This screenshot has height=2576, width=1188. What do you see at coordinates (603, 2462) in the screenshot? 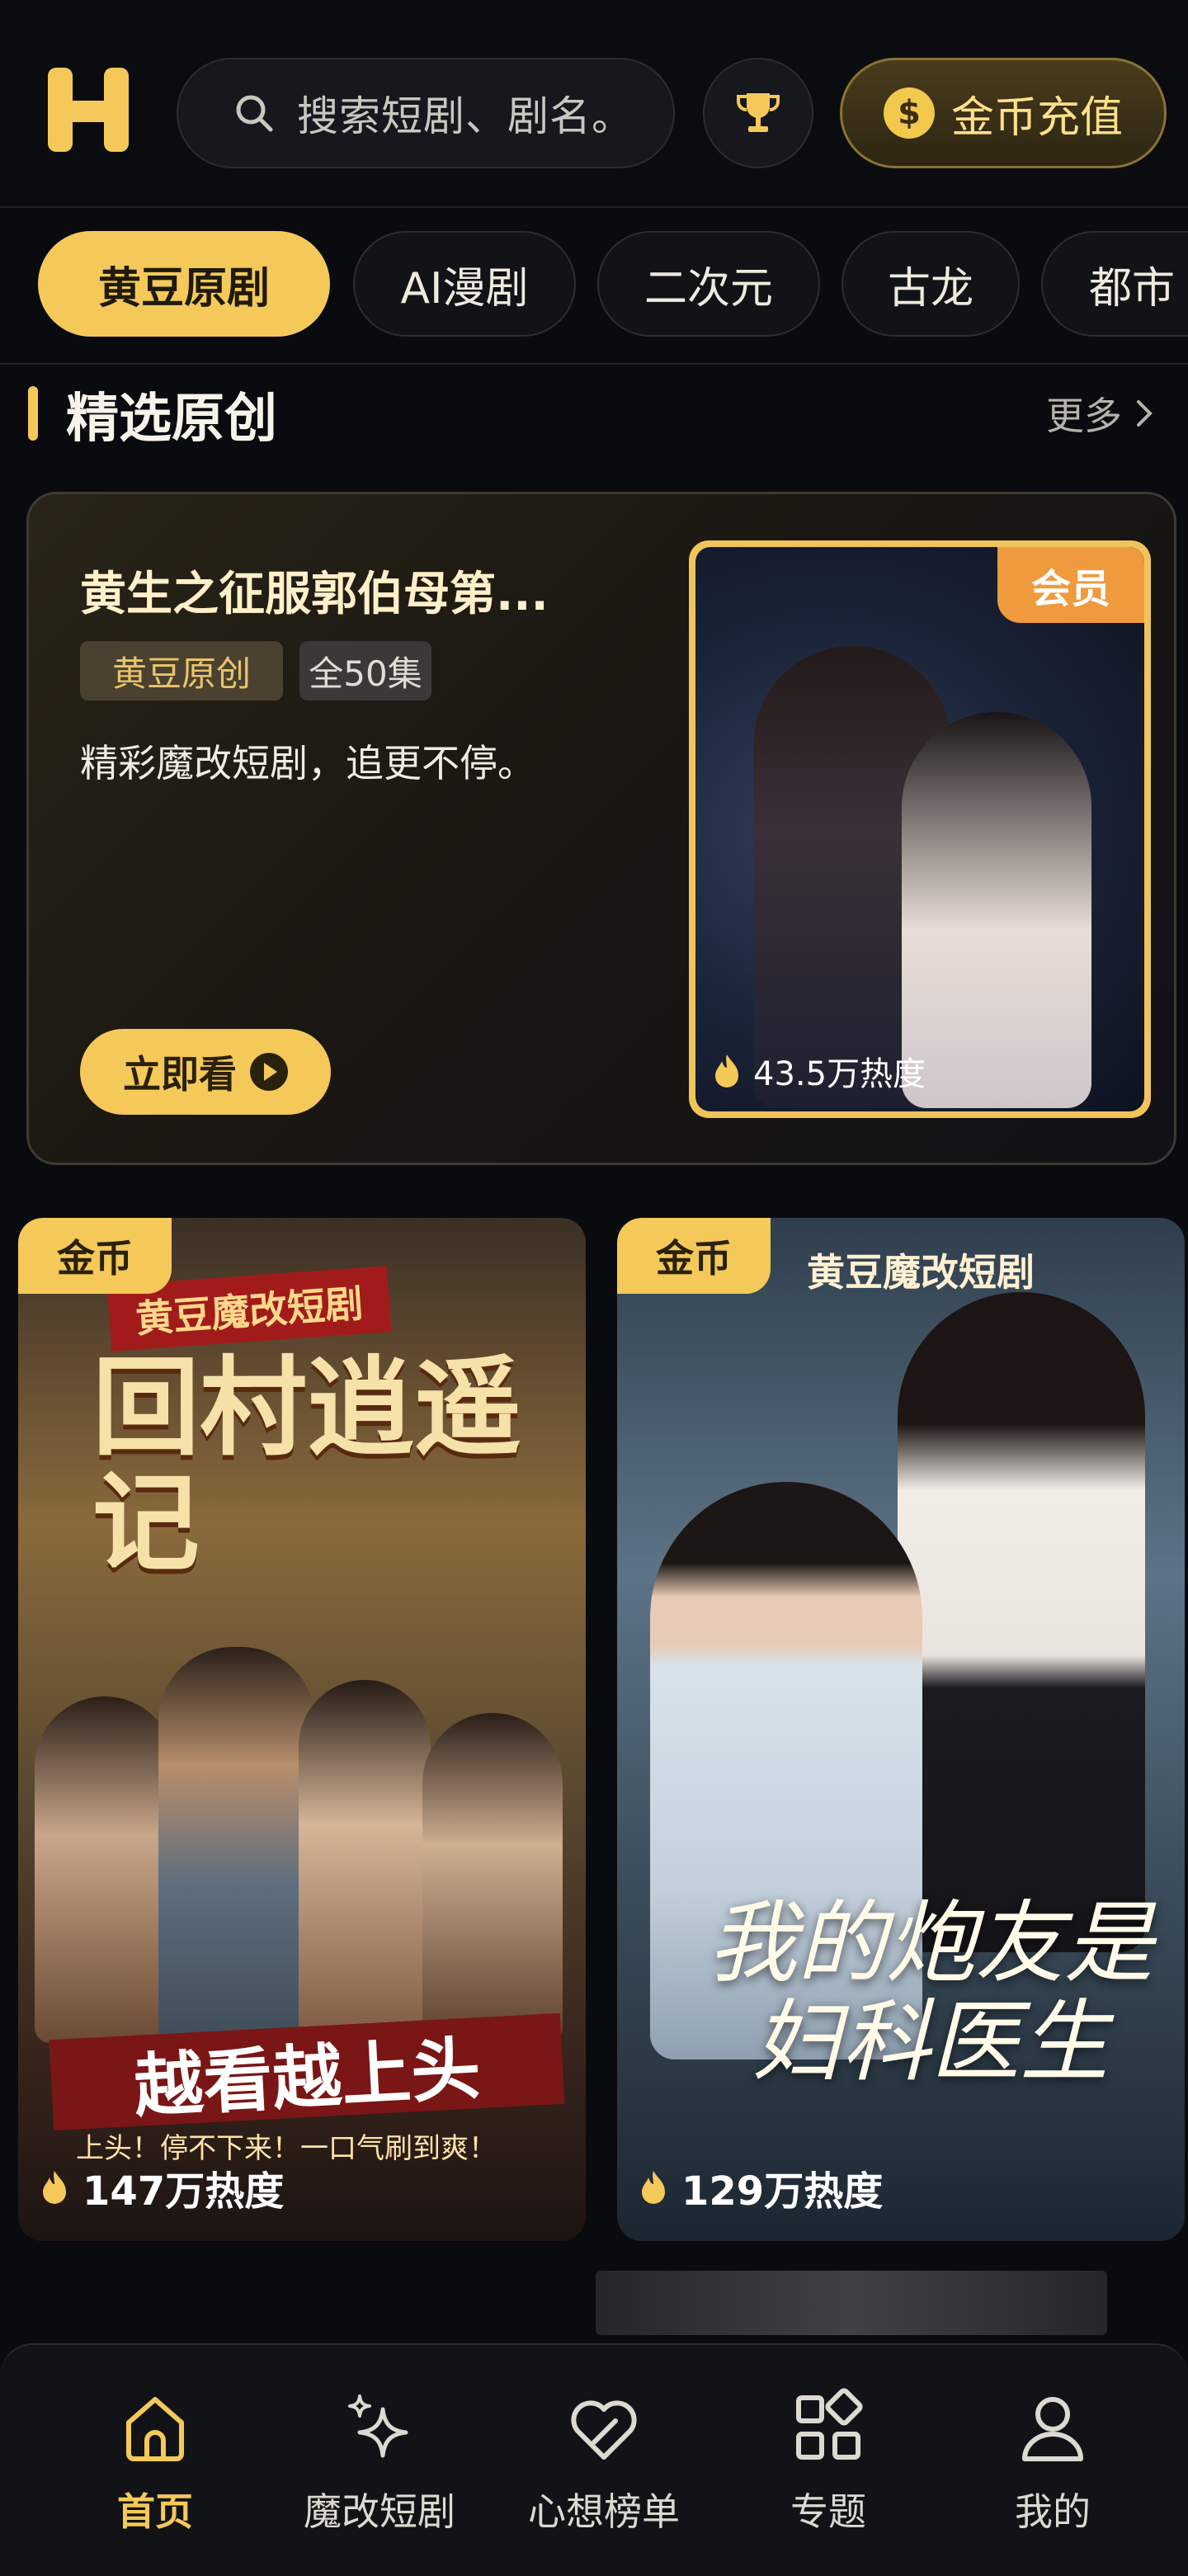
I see `nav-wish-ranking: 心想榜单` at bounding box center [603, 2462].